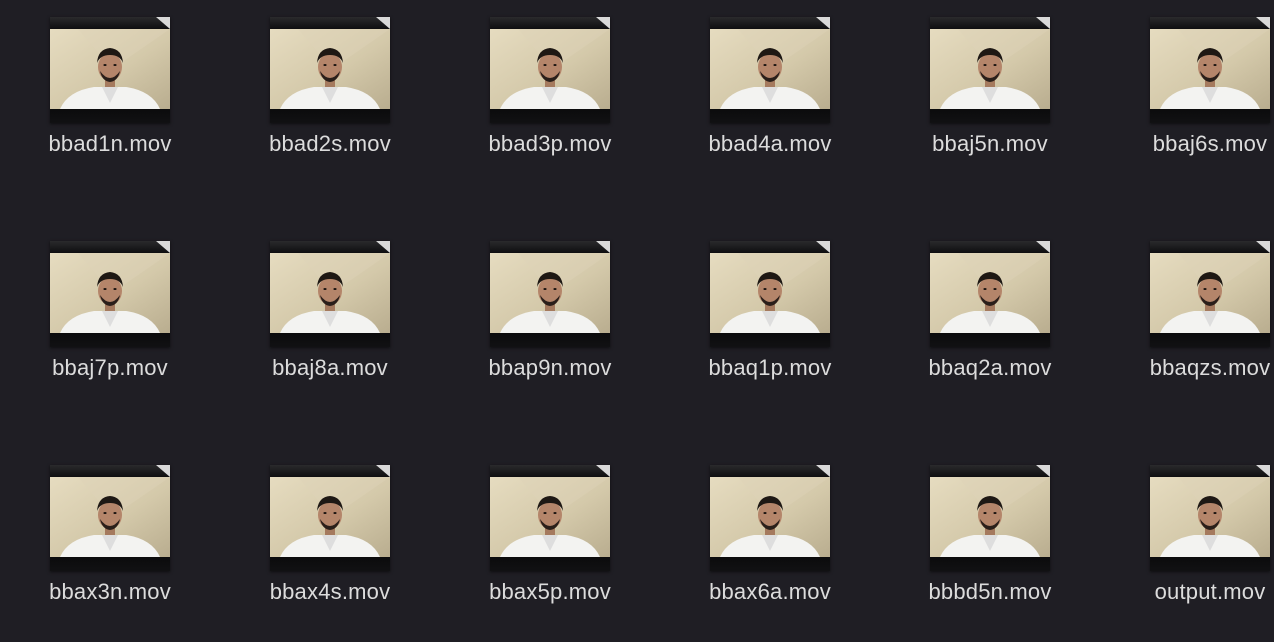 The image size is (1274, 642). I want to click on file-item: bbaq1p.mov, so click(770, 324).